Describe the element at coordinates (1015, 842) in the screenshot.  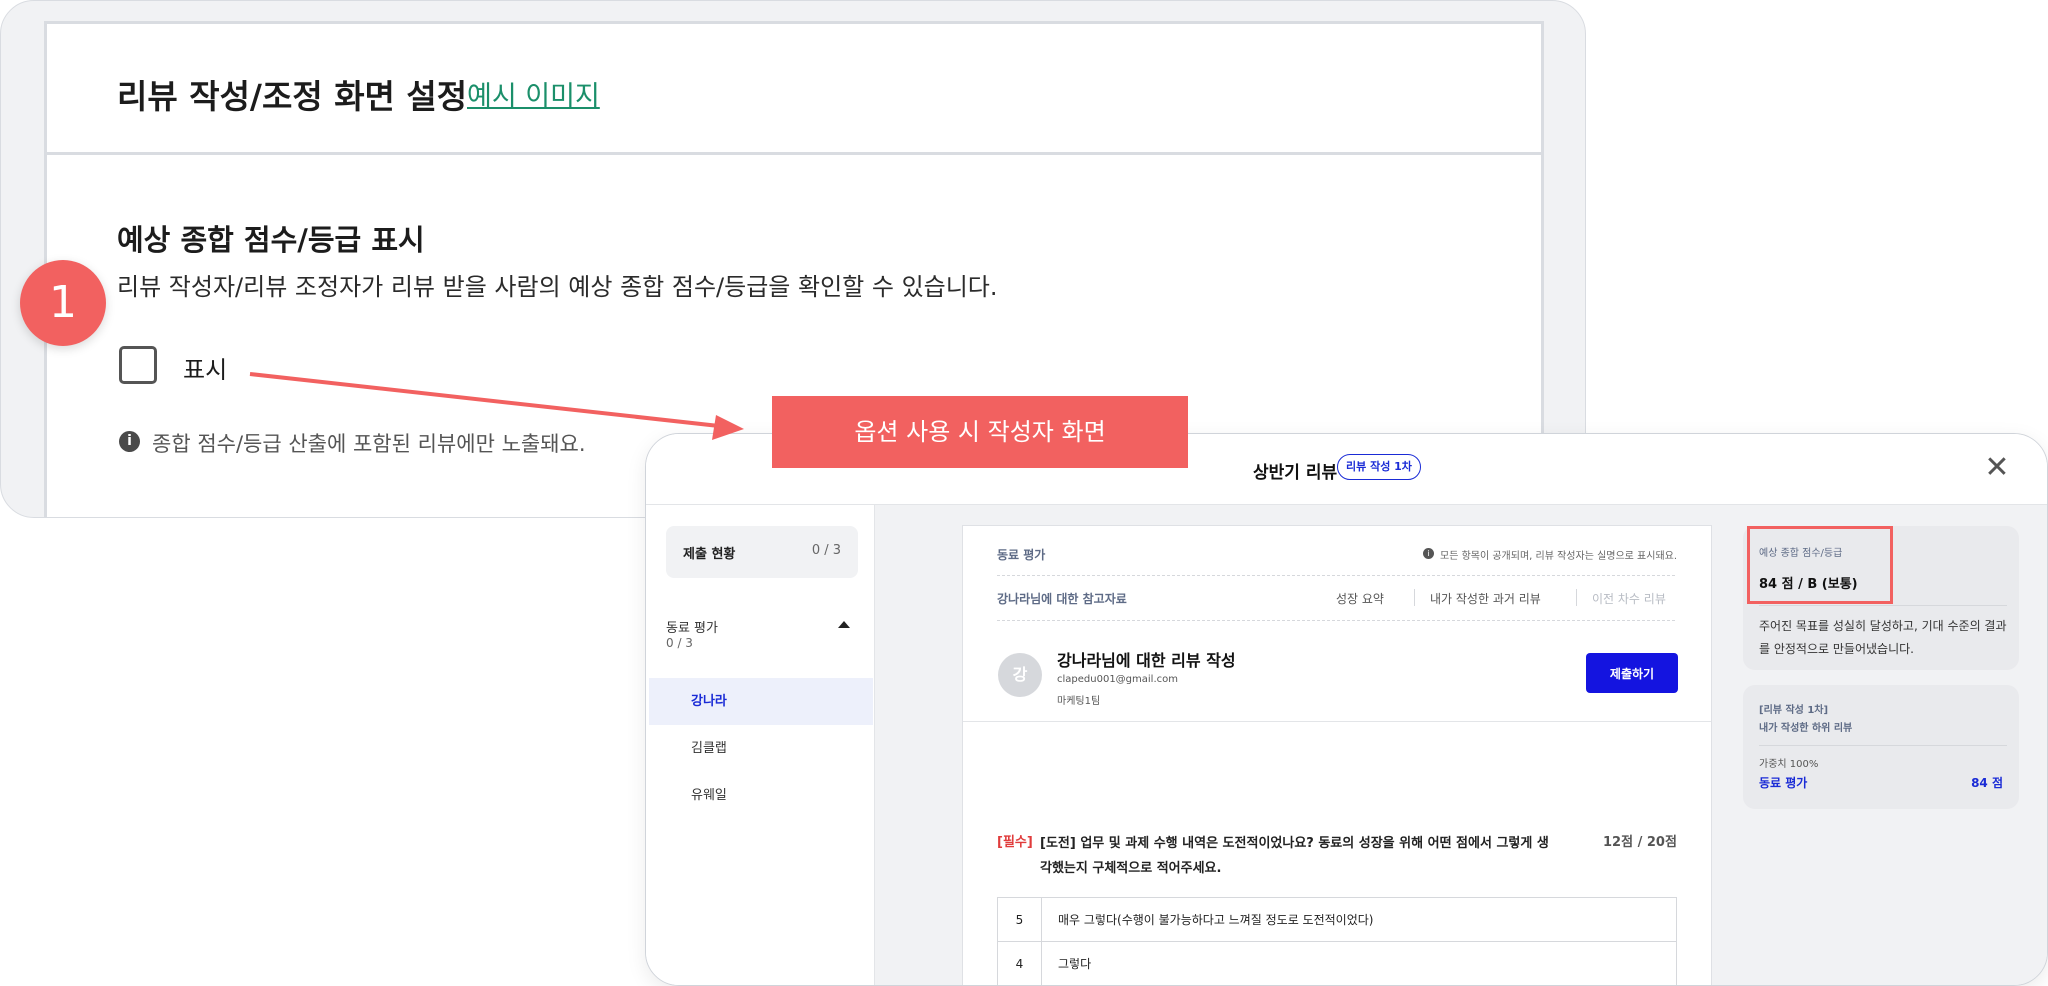
I see `required-tag: [필수]` at that location.